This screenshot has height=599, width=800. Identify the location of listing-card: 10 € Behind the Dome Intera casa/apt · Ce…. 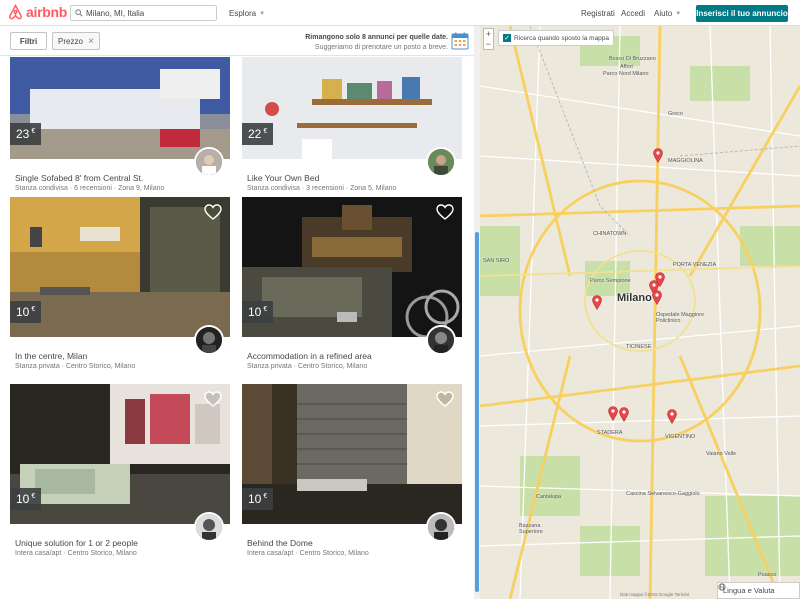
(352, 470).